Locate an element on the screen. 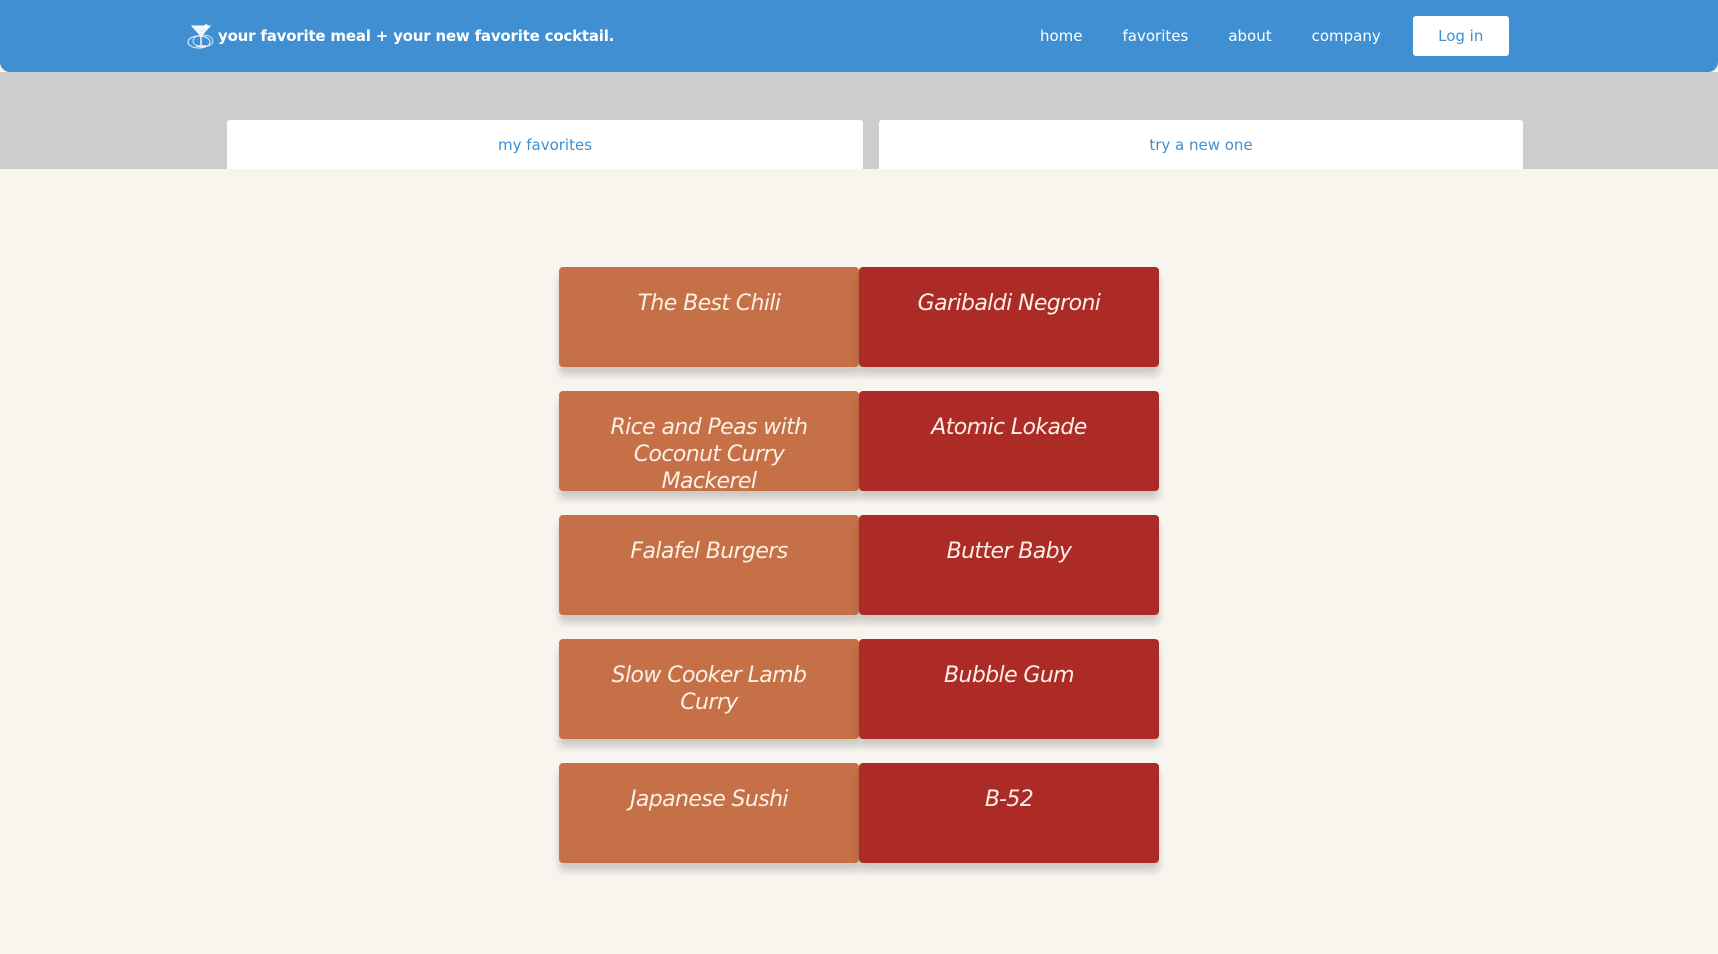 The image size is (1718, 954). cocktail-glass-icon is located at coordinates (200, 36).